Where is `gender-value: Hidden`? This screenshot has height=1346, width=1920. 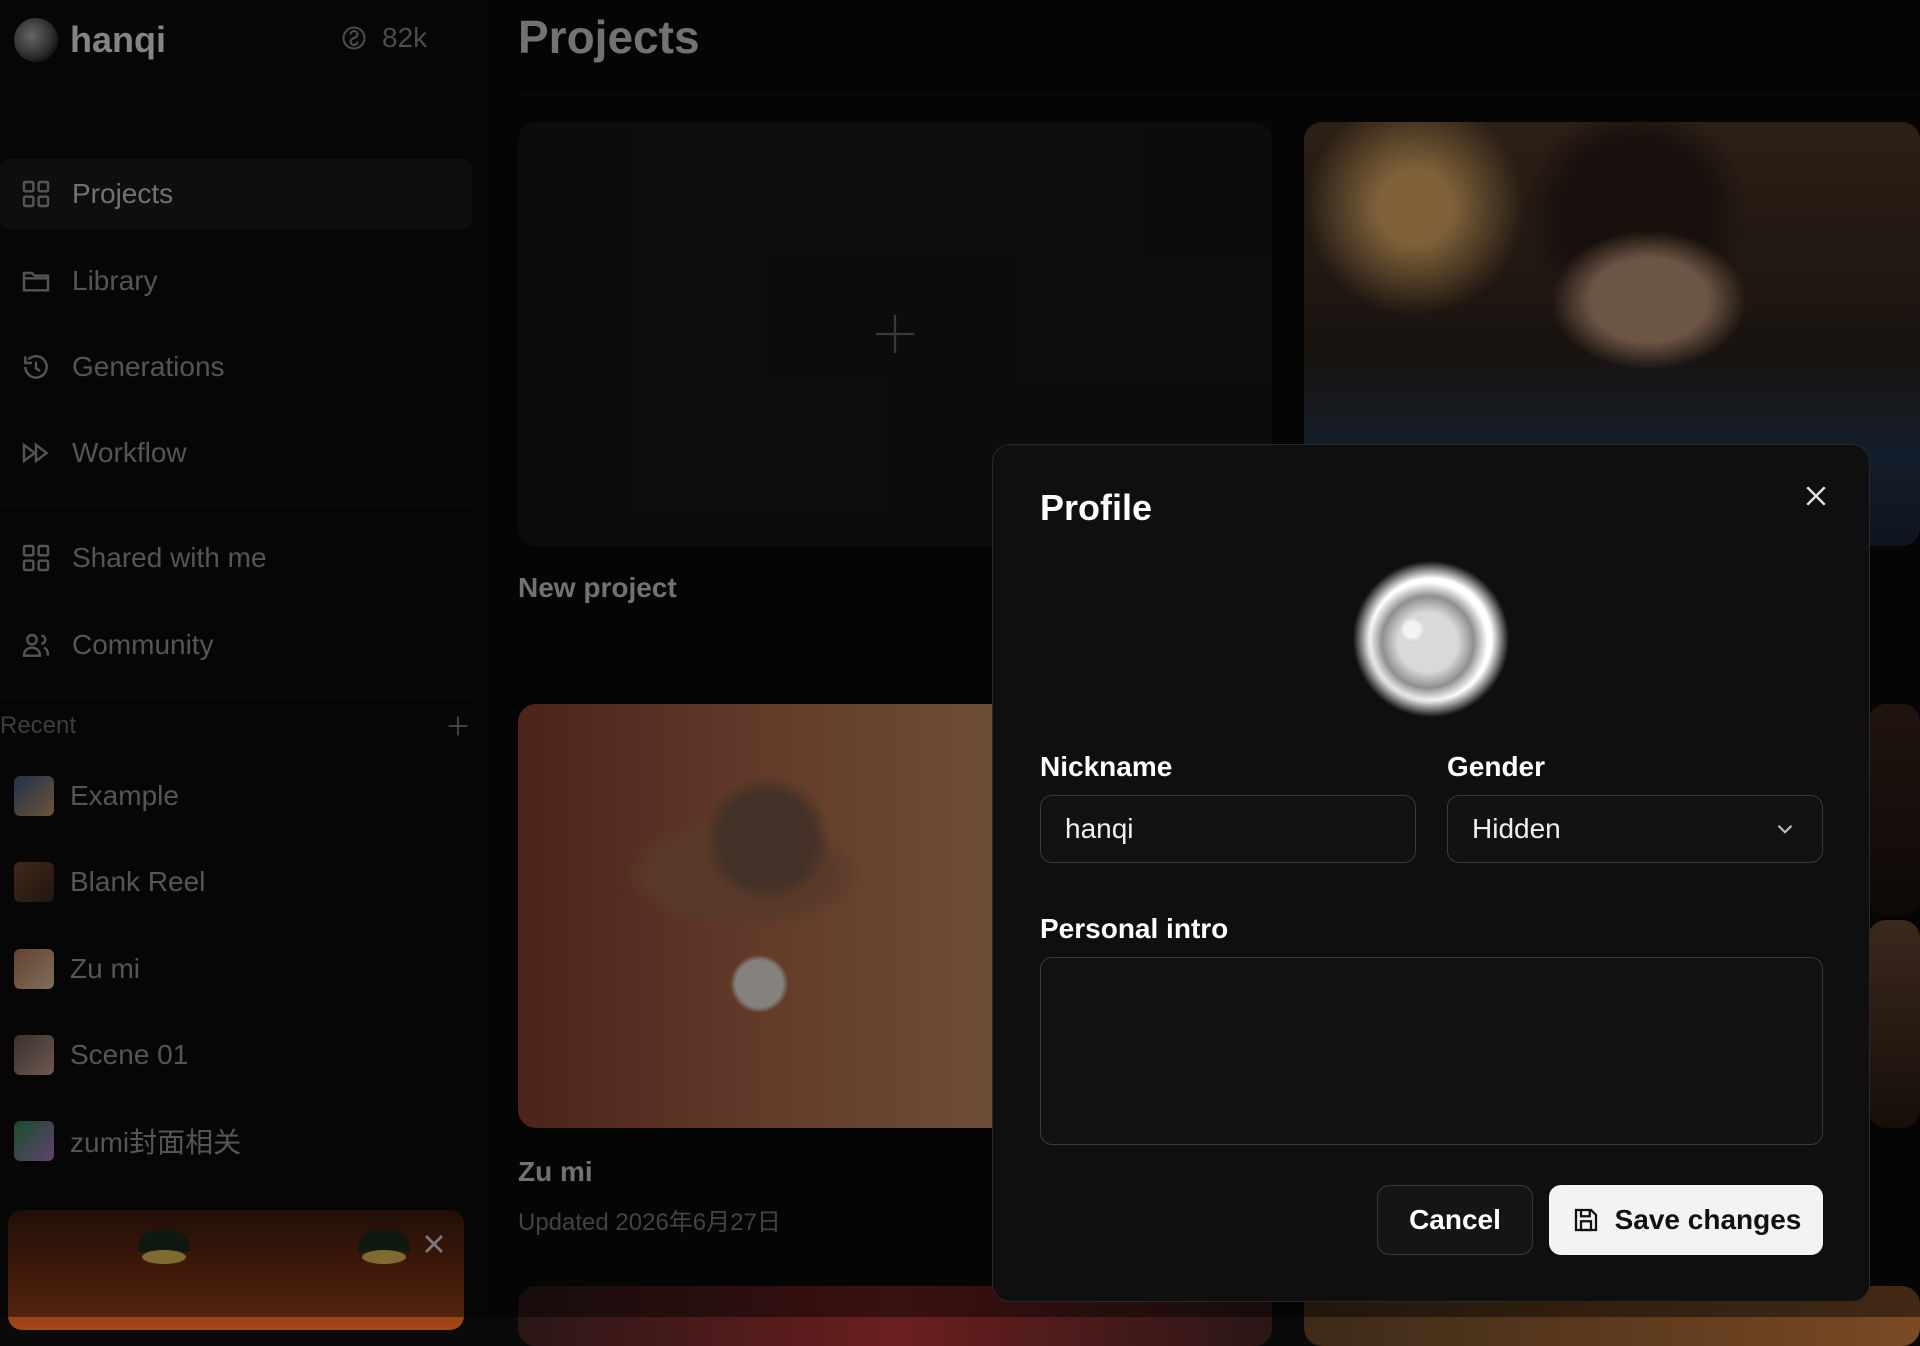
gender-value: Hidden is located at coordinates (1516, 828).